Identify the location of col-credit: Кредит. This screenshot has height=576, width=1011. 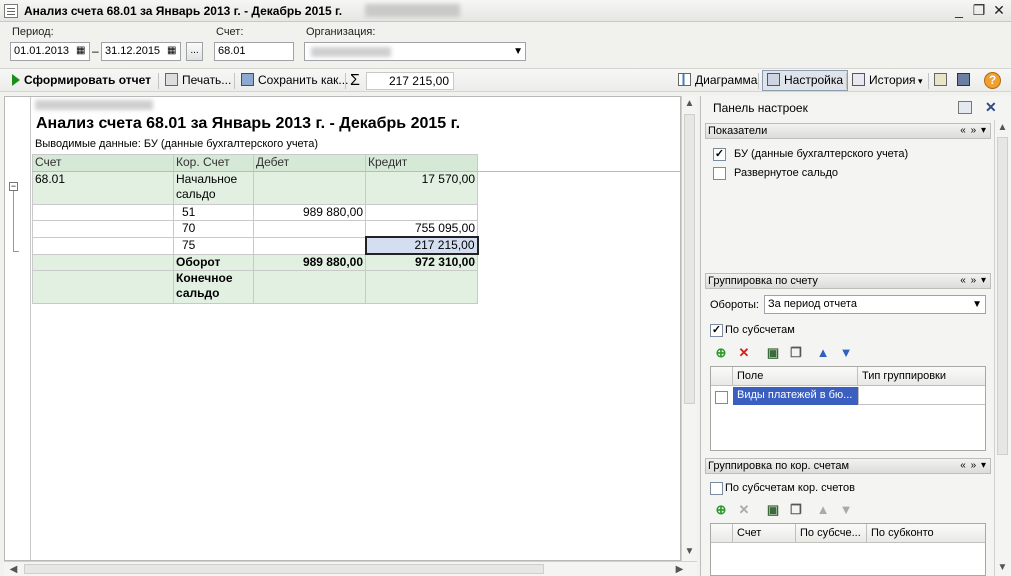
(421, 163).